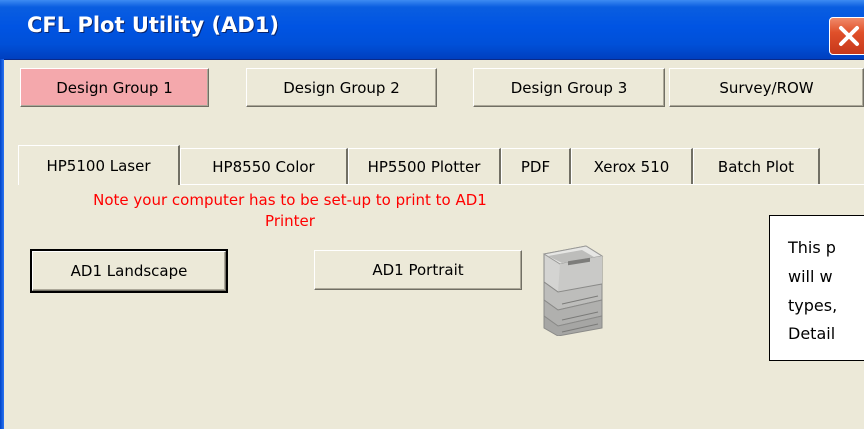 The width and height of the screenshot is (864, 429). Describe the element at coordinates (816, 288) in the screenshot. I see `info-text-box: This p will w types, Detail` at that location.